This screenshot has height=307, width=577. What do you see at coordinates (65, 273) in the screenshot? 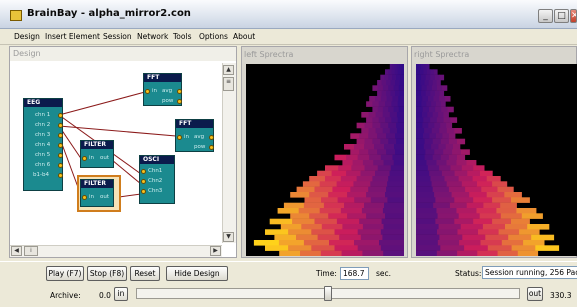
I see `play-button: Play (F7)` at bounding box center [65, 273].